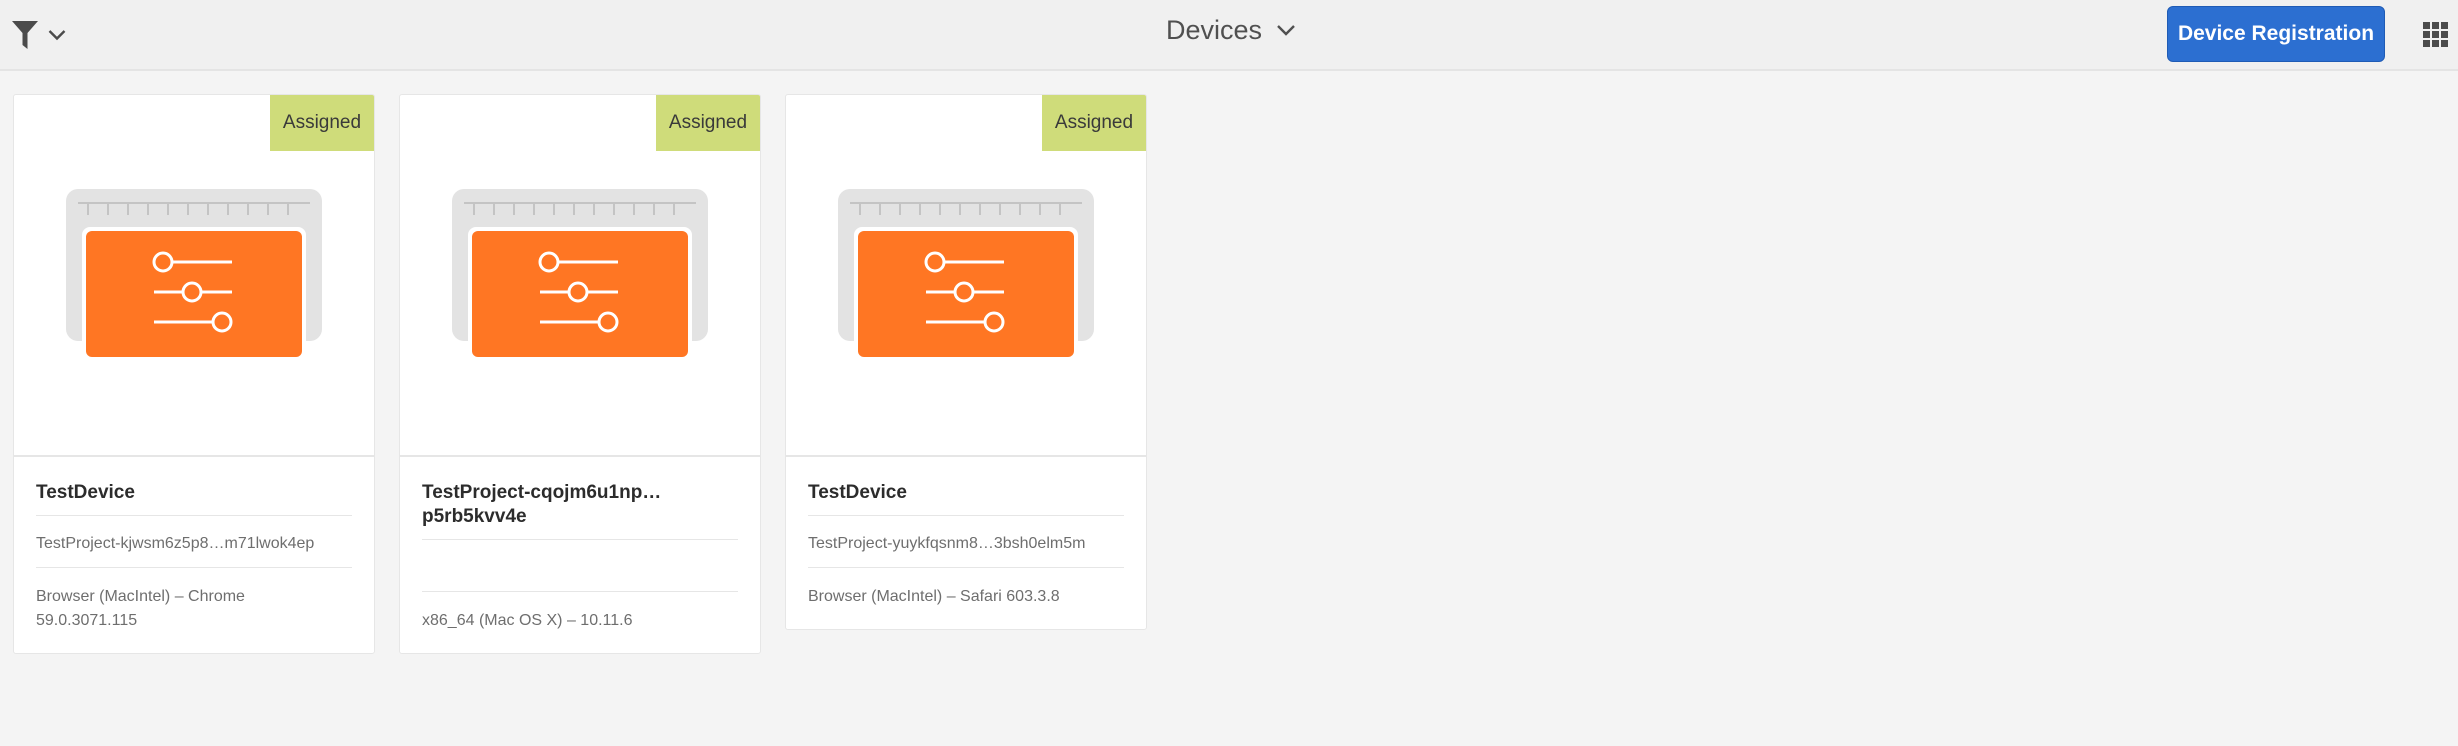 The image size is (2458, 746). I want to click on top-bar: Devices Device Registration, so click(1229, 35).